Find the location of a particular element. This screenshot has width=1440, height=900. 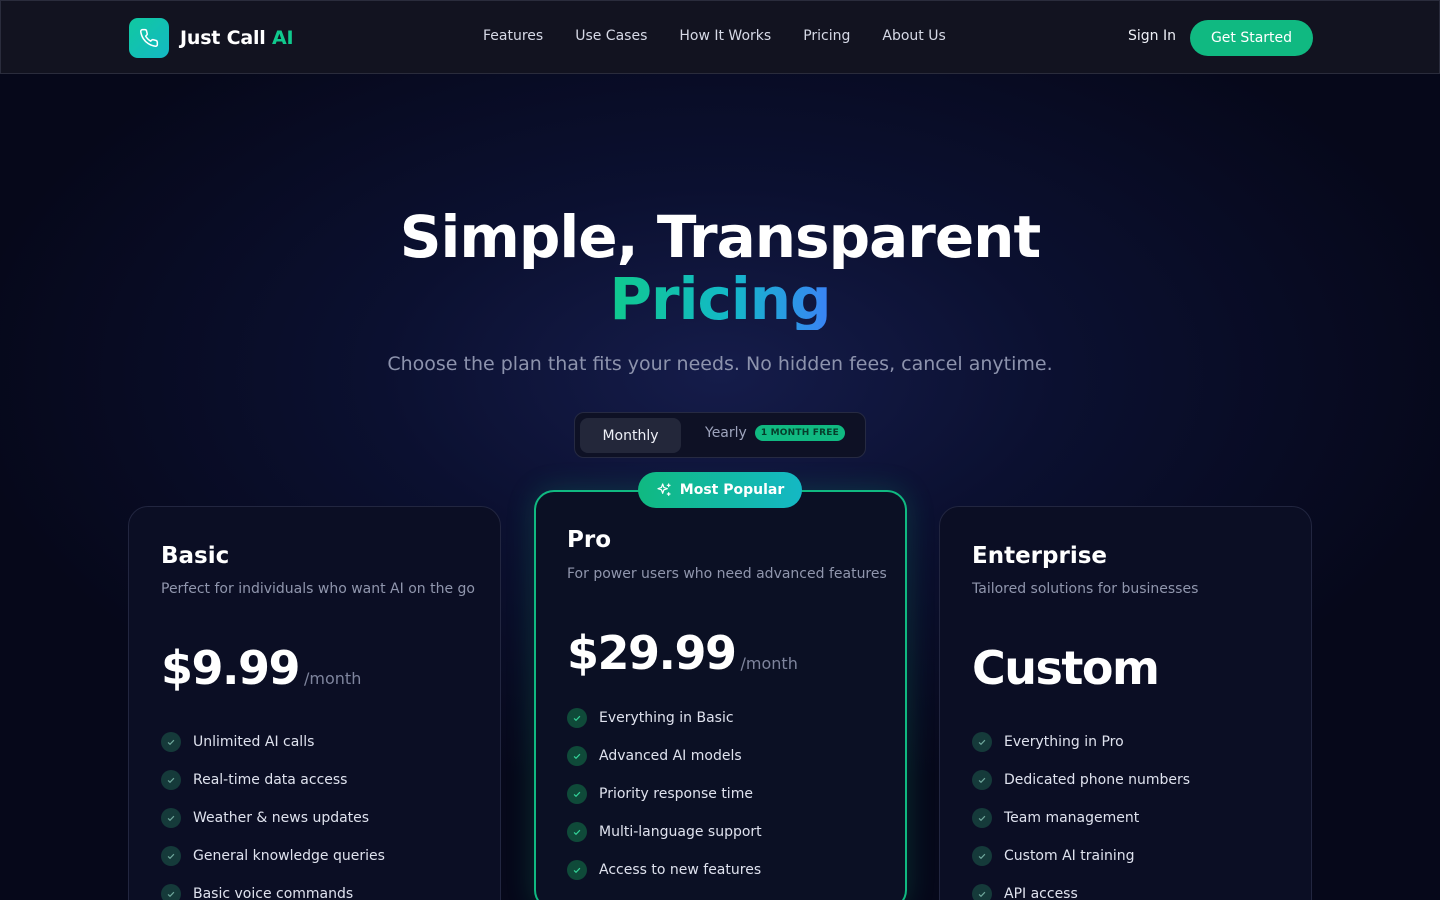

logo-text: Just Call AI is located at coordinates (237, 38).